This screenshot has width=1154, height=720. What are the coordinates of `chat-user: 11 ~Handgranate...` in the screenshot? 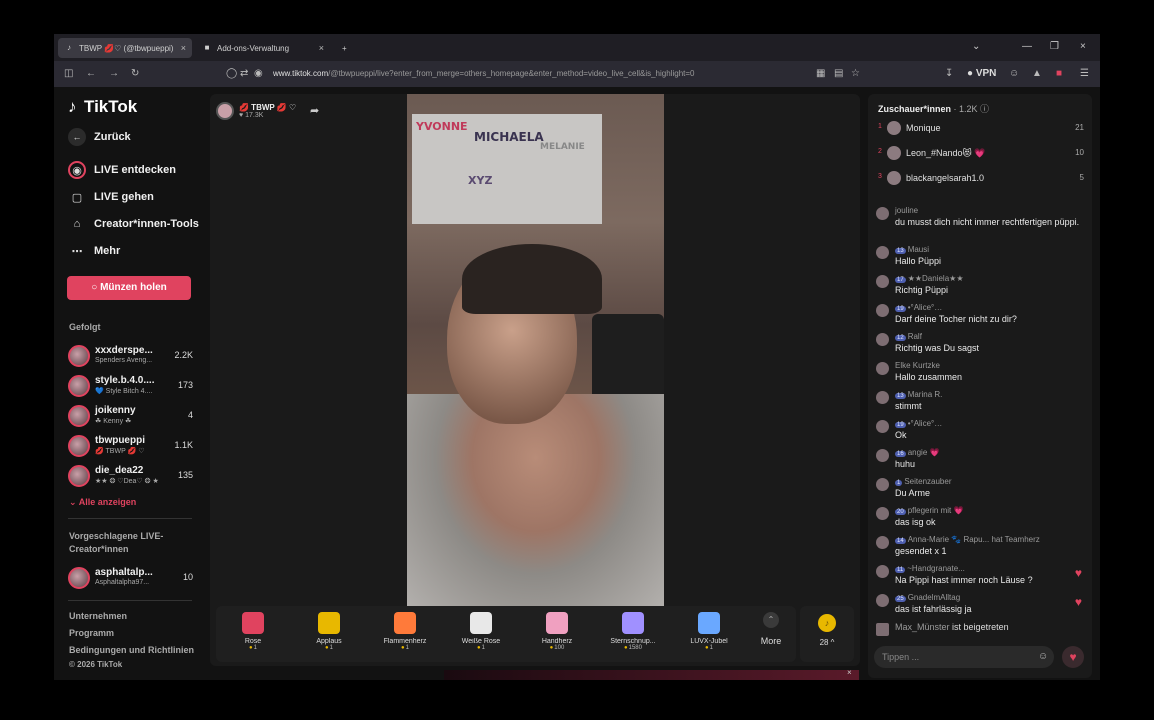 It's located at (930, 568).